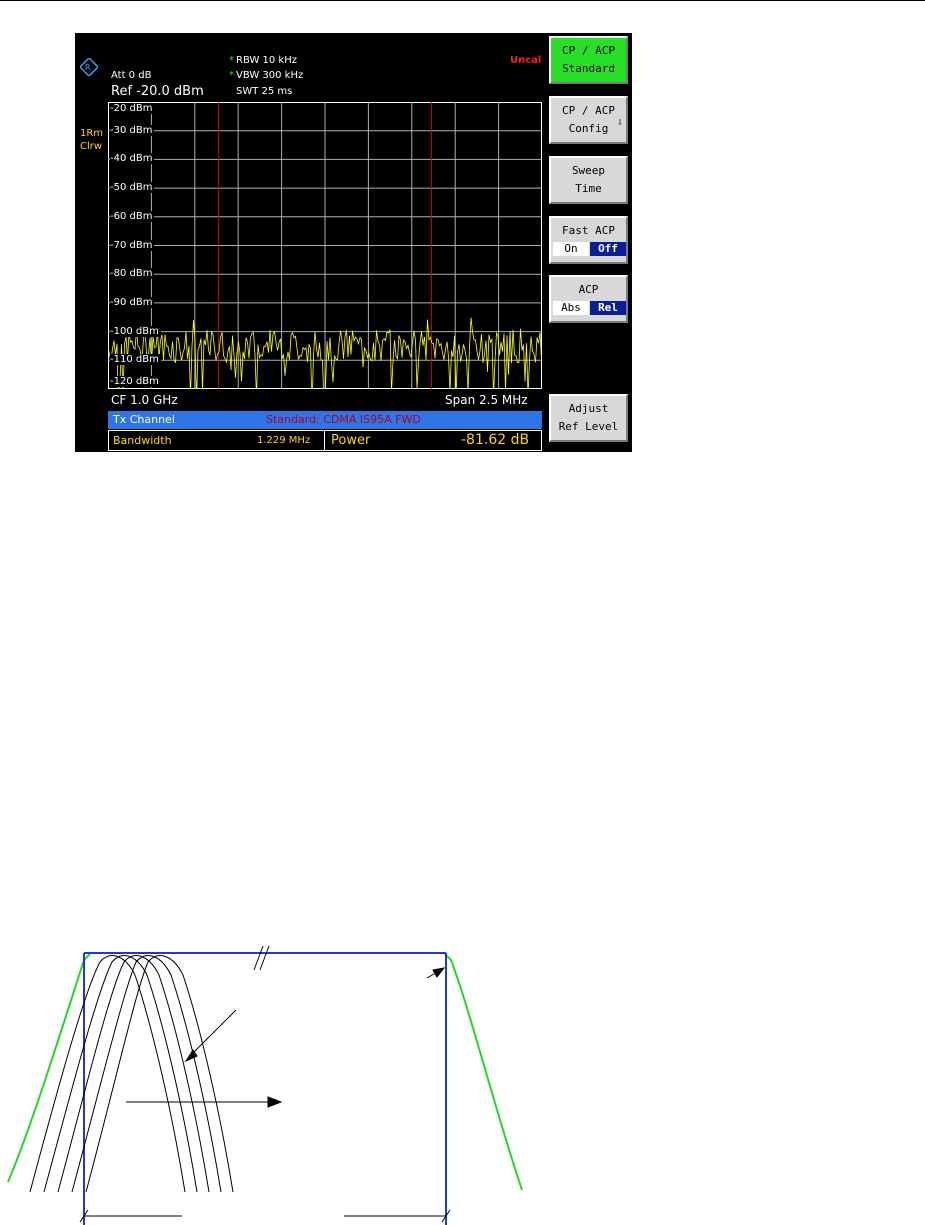 This screenshot has width=925, height=1225. Describe the element at coordinates (588, 60) in the screenshot. I see `cp-acp-standard-button: CP / ACP Standard` at that location.